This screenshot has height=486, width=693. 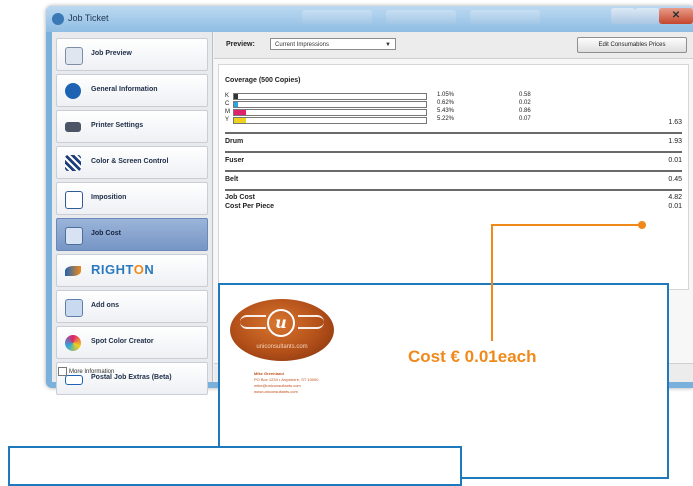 What do you see at coordinates (73, 91) in the screenshot?
I see `info-icon` at bounding box center [73, 91].